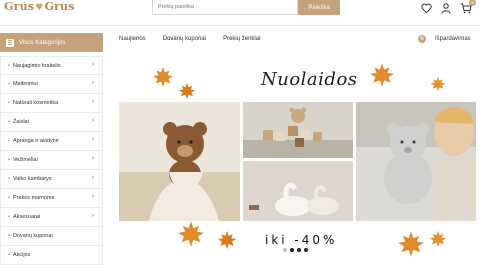 Image resolution: width=480 pixels, height=270 pixels. Describe the element at coordinates (298, 191) in the screenshot. I see `product-photo-swans` at that location.